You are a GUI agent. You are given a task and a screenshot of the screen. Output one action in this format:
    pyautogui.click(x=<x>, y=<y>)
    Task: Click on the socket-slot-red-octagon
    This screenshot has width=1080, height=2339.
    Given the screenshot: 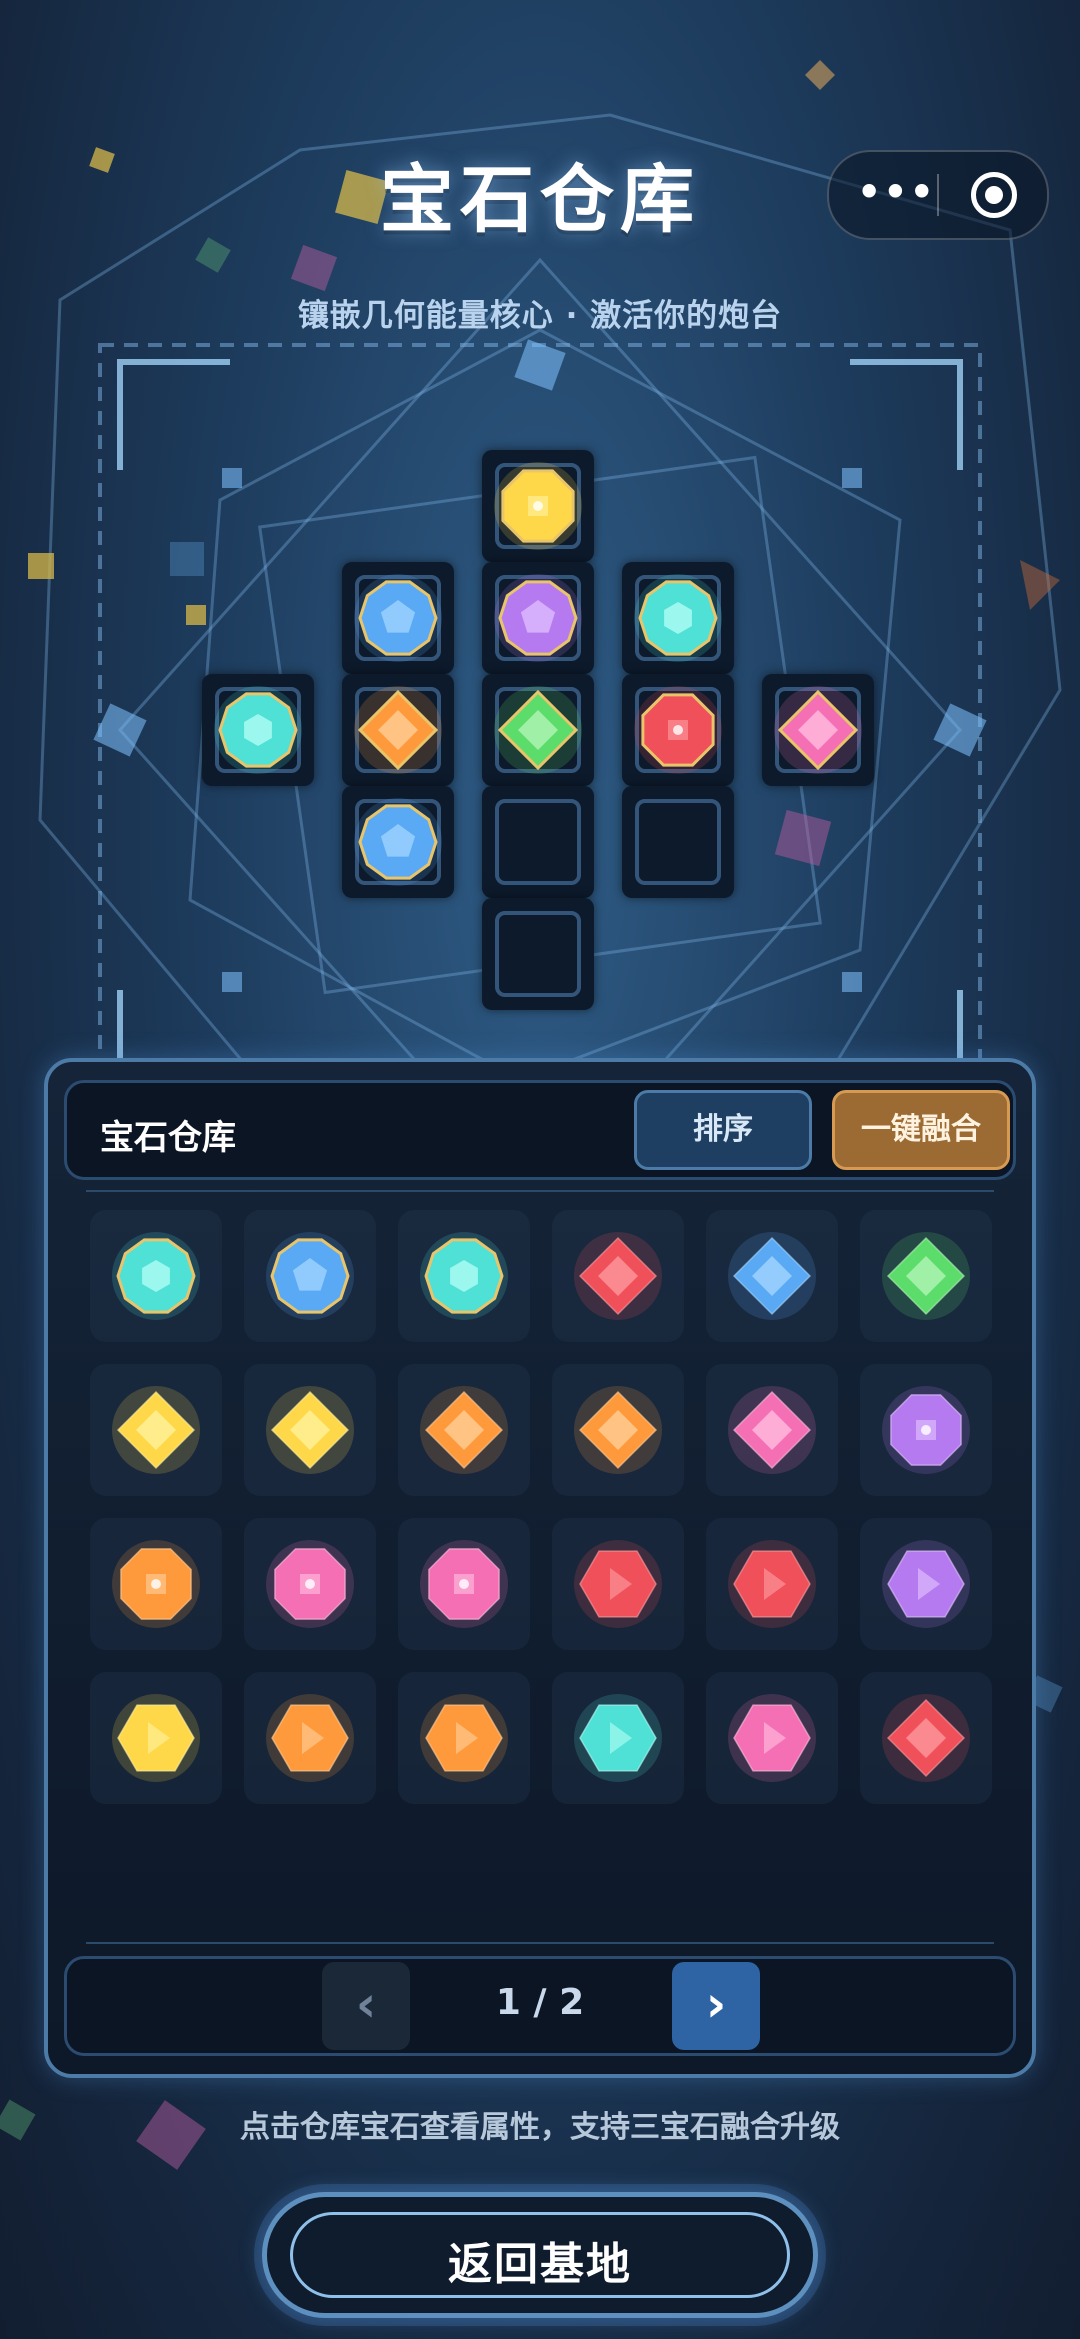 What is the action you would take?
    pyautogui.click(x=678, y=730)
    